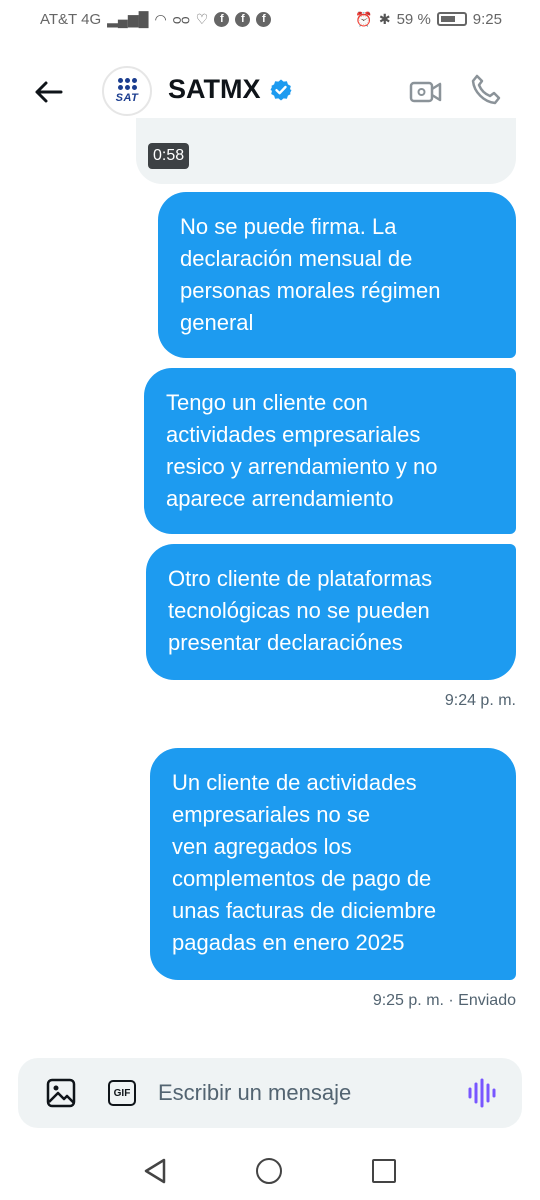  I want to click on status-time: 9:25, so click(487, 19).